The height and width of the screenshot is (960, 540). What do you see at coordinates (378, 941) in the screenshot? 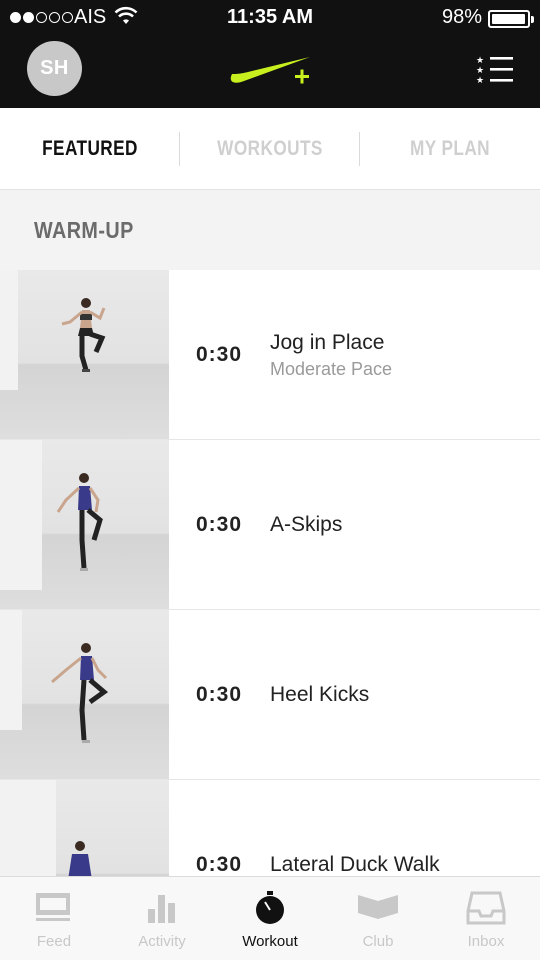
I see `nav-label: Club` at bounding box center [378, 941].